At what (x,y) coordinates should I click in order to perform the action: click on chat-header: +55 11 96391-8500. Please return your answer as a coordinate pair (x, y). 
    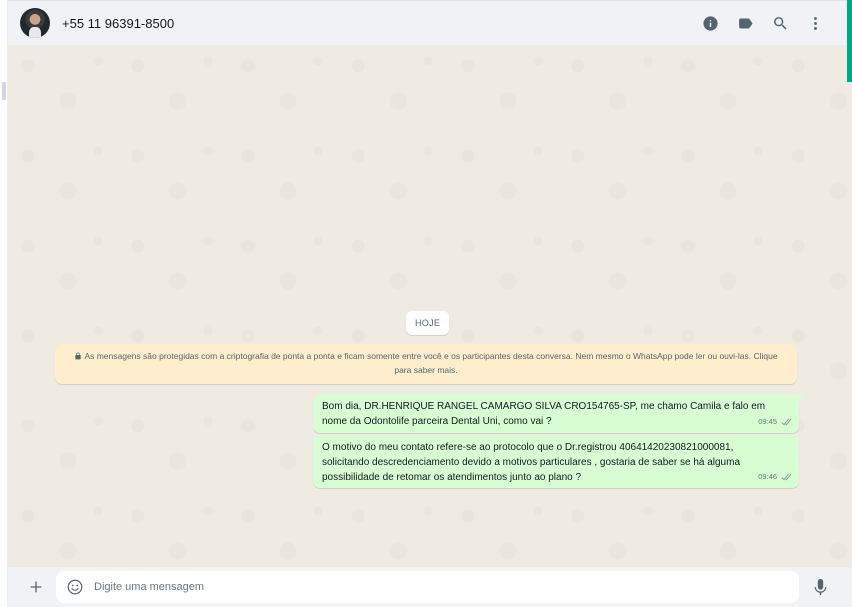
    Looking at the image, I should click on (427, 23).